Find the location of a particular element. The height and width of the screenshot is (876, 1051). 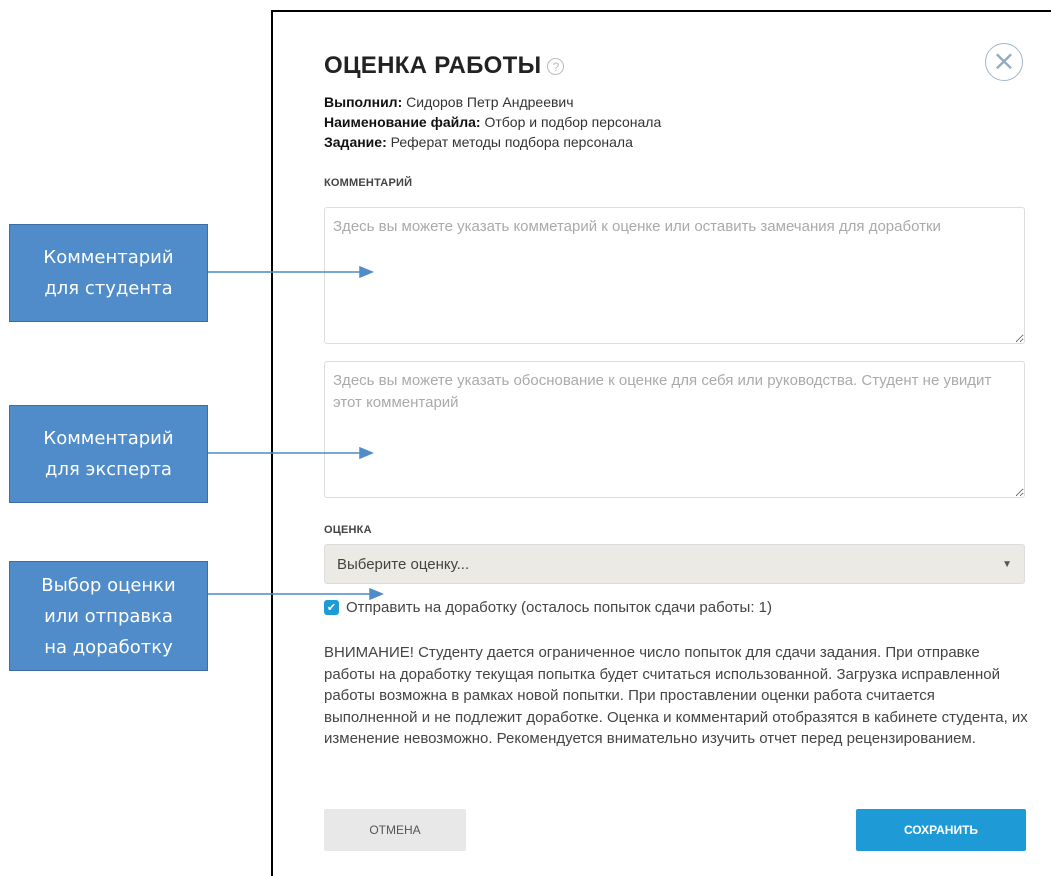

callout-line: или отправка is located at coordinates (108, 616).